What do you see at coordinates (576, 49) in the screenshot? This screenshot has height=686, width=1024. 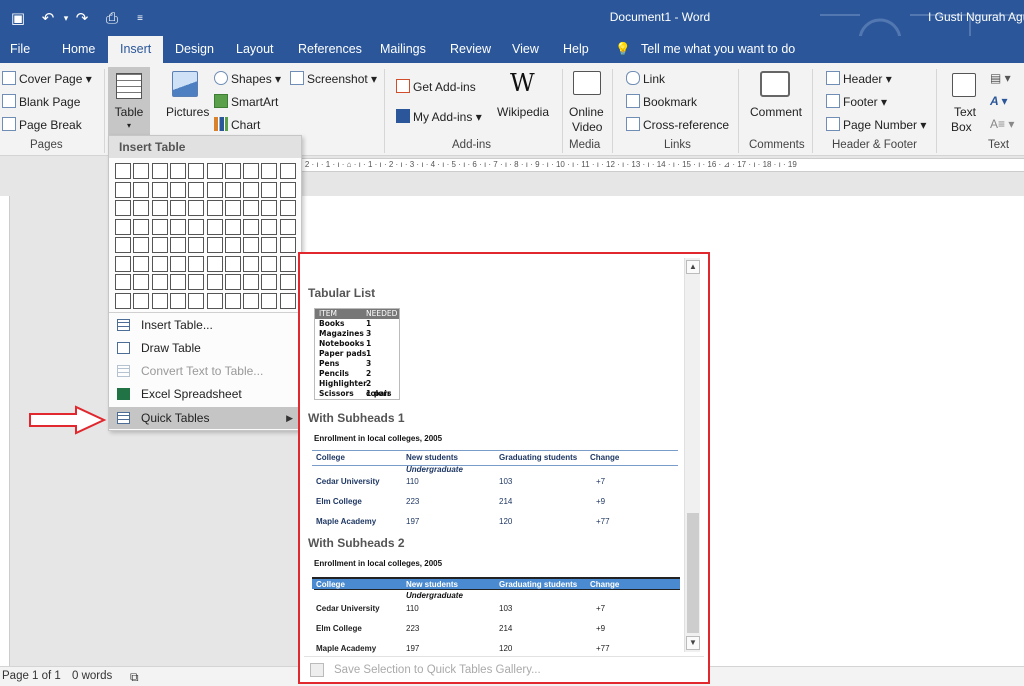 I see `tab-help: Help` at bounding box center [576, 49].